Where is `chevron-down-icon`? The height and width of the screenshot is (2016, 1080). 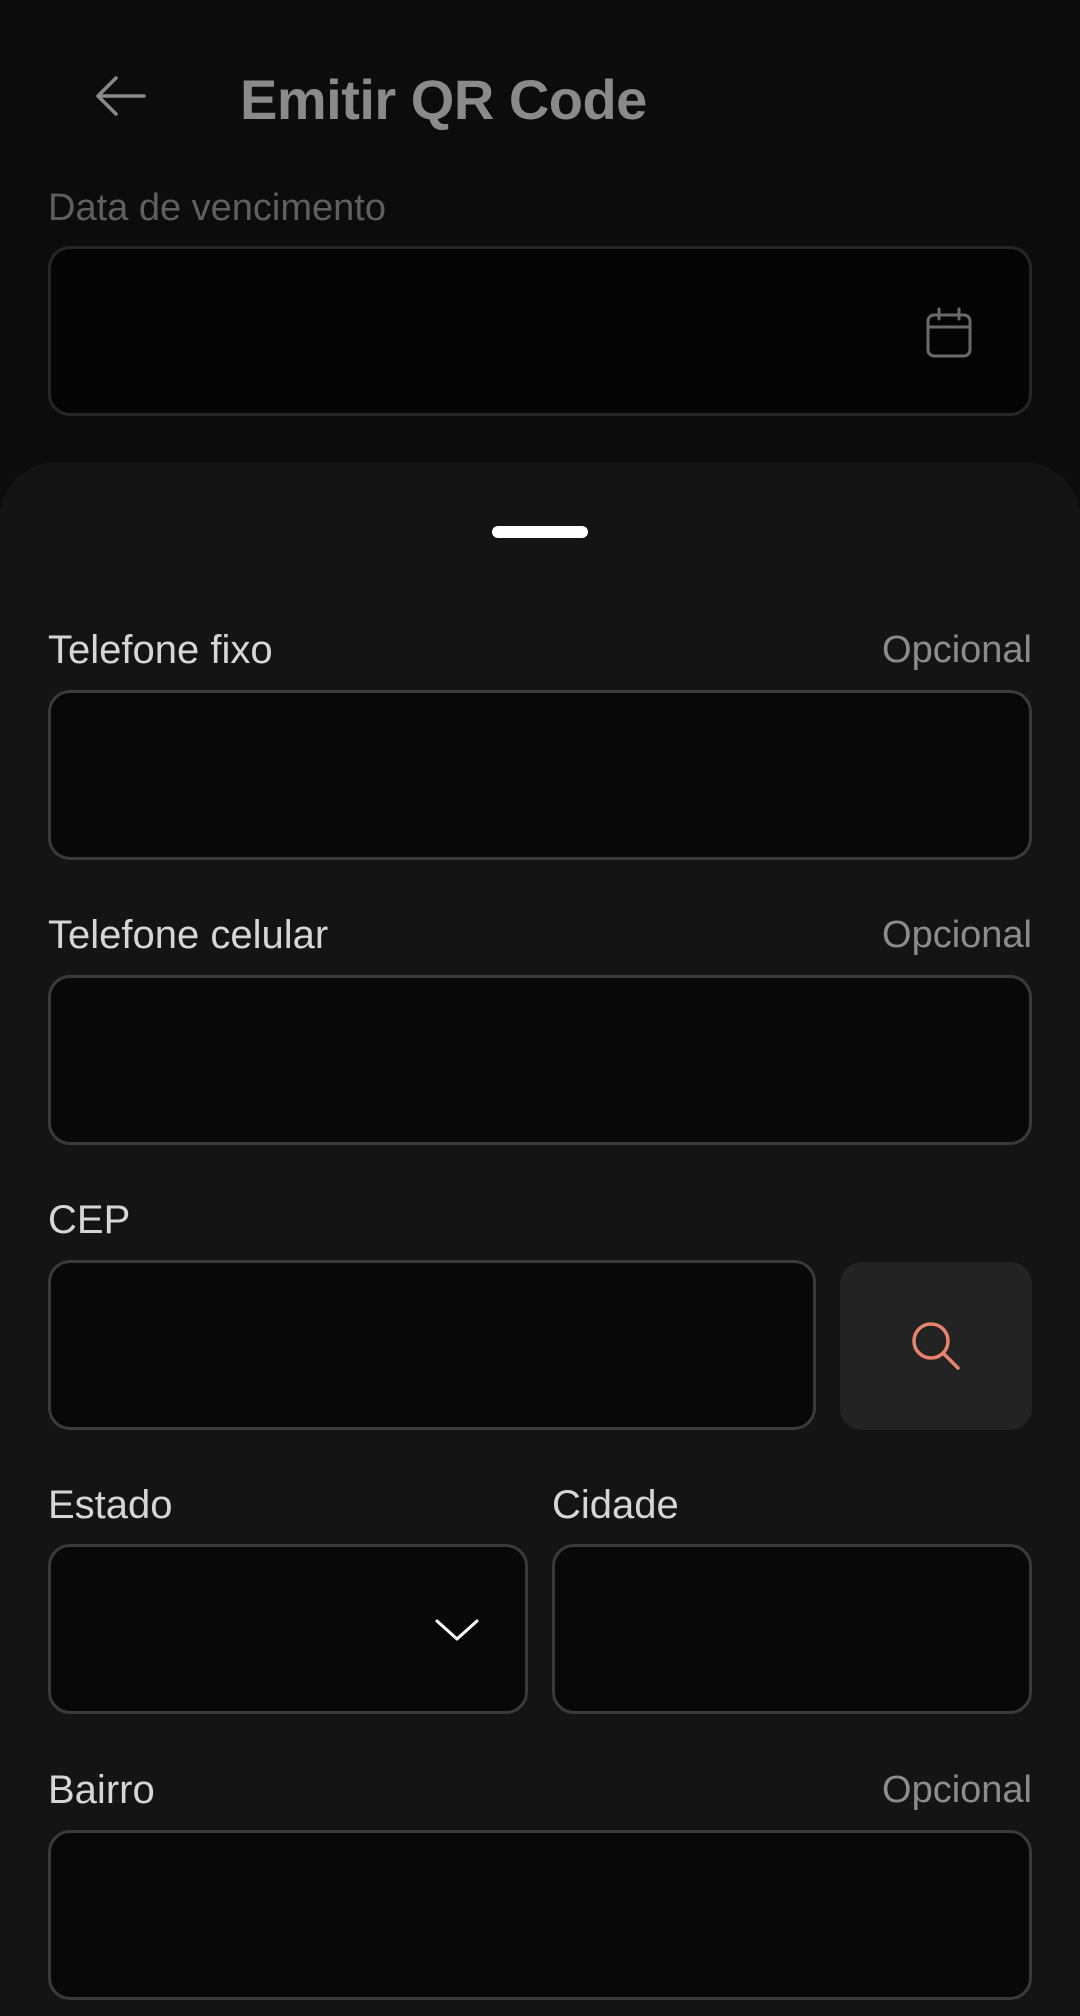 chevron-down-icon is located at coordinates (457, 1630).